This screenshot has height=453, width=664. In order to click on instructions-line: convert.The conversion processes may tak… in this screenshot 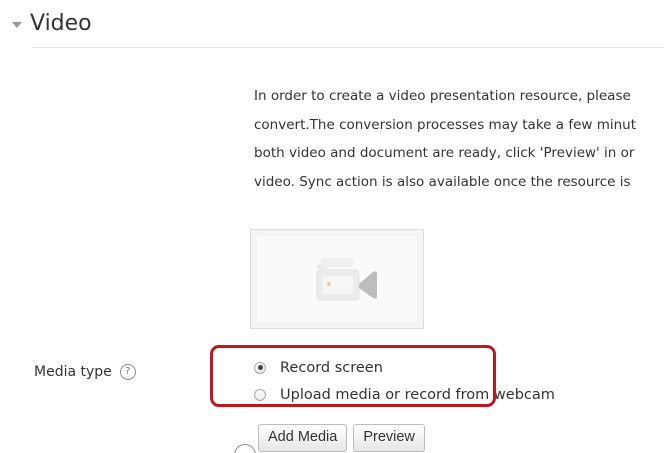, I will do `click(445, 124)`.